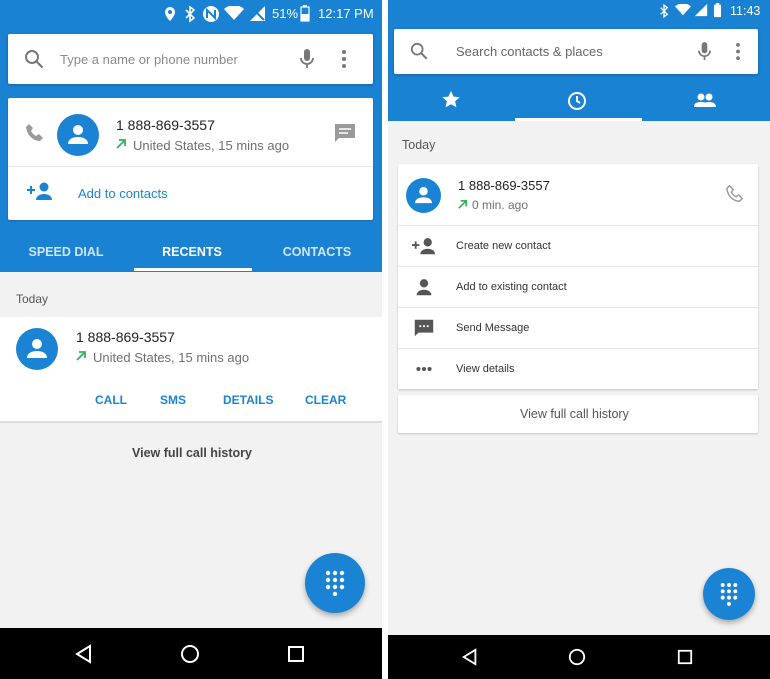 The image size is (770, 679). I want to click on no-signal-icon, so click(257, 13).